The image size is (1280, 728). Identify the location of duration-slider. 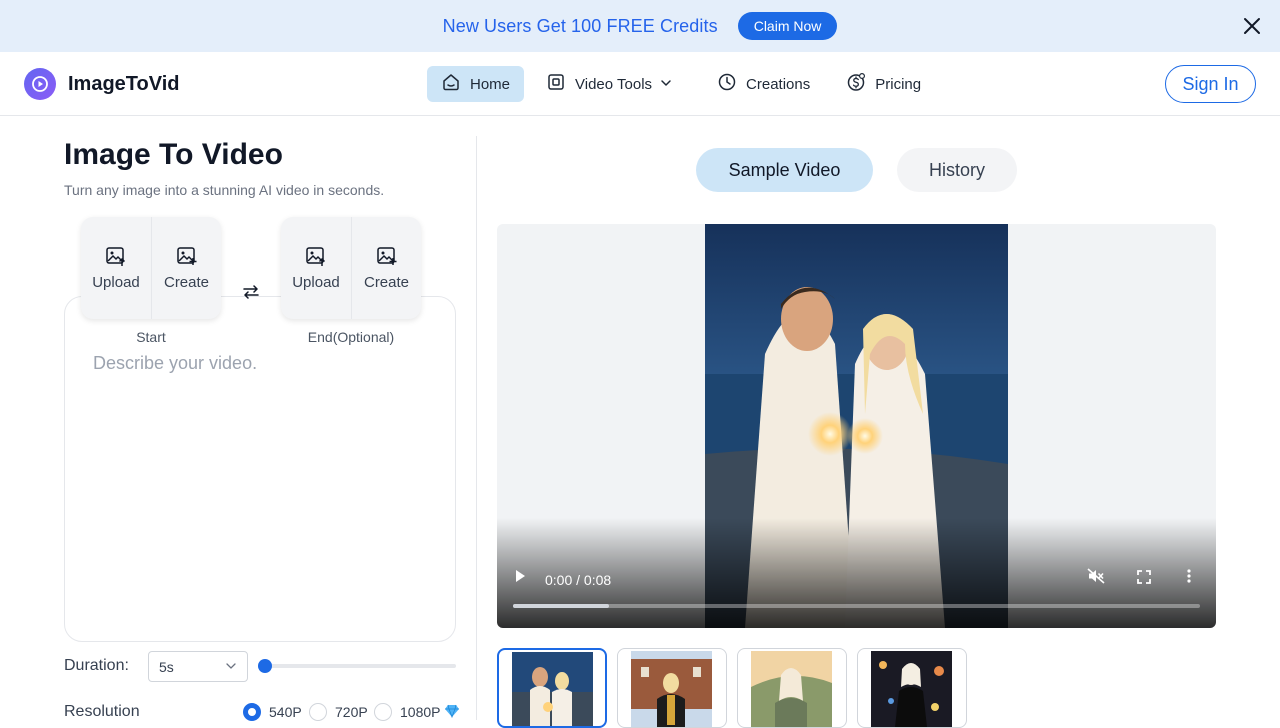
(357, 666).